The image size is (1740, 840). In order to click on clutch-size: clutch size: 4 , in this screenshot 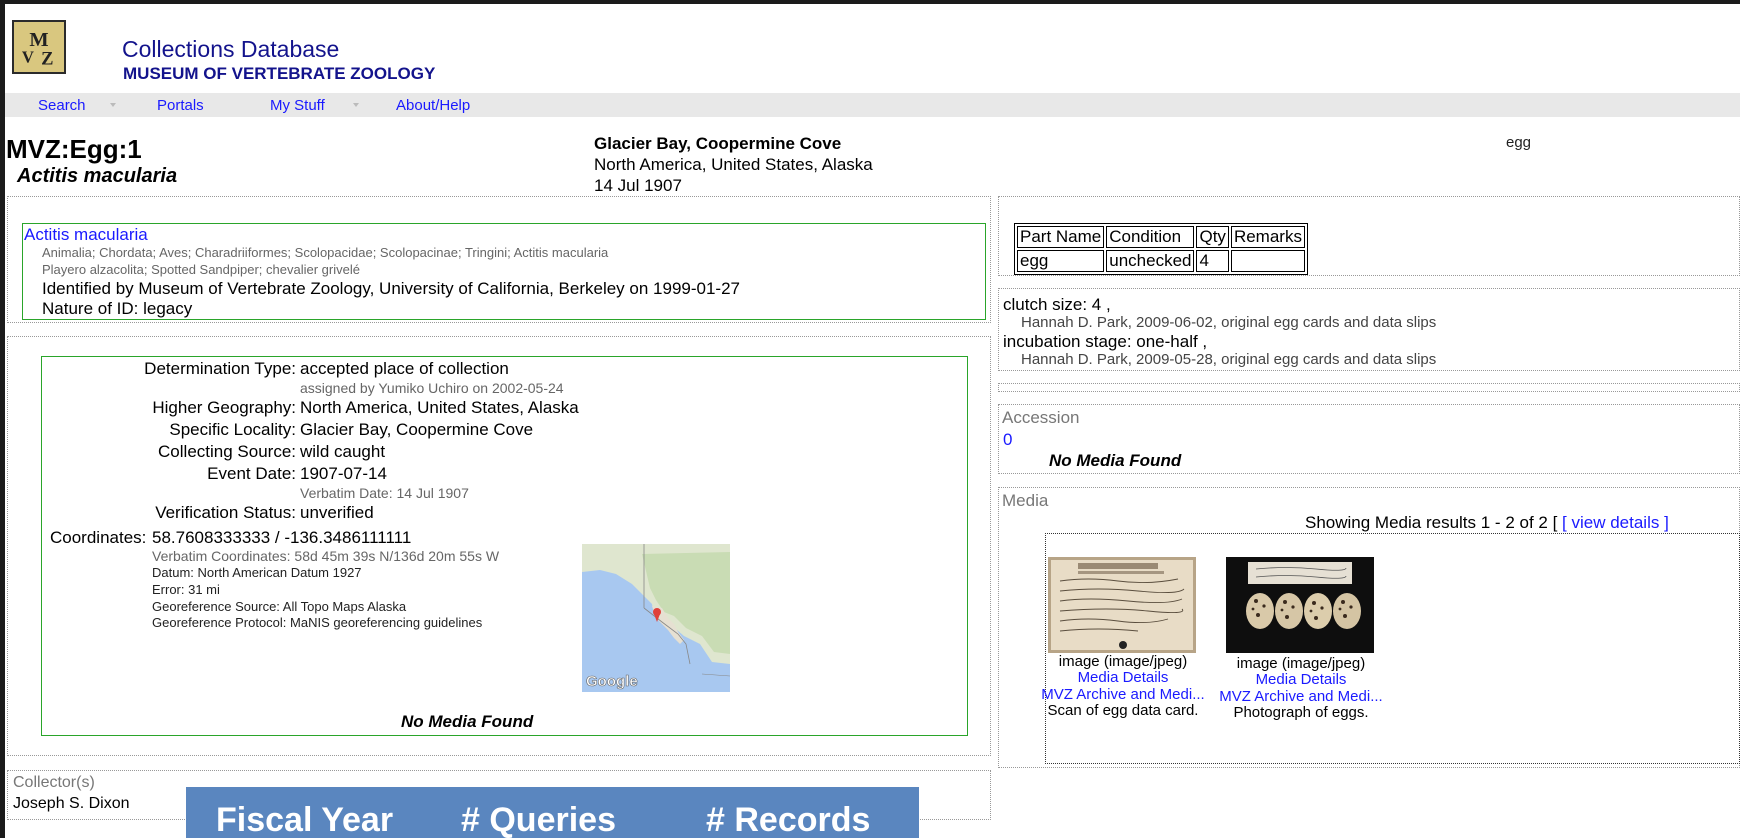, I will do `click(1057, 304)`.